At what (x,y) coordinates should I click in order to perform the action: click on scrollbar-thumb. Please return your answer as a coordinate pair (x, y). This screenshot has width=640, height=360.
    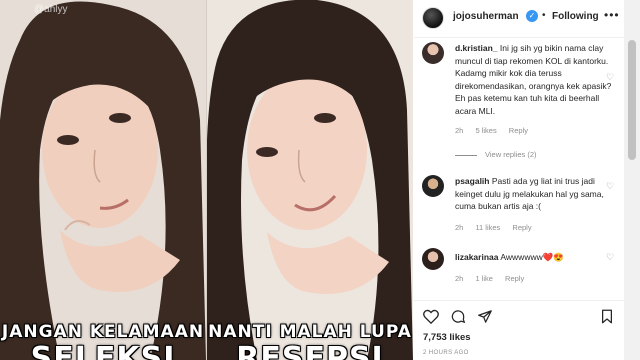
    Looking at the image, I should click on (632, 100).